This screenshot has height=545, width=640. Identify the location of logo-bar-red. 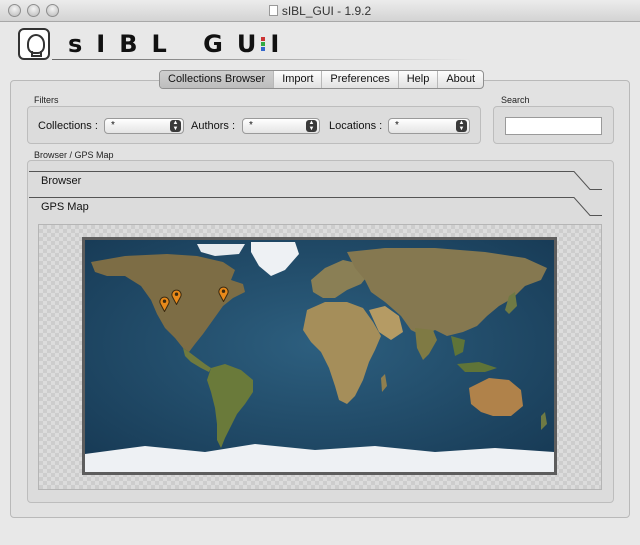
(263, 39).